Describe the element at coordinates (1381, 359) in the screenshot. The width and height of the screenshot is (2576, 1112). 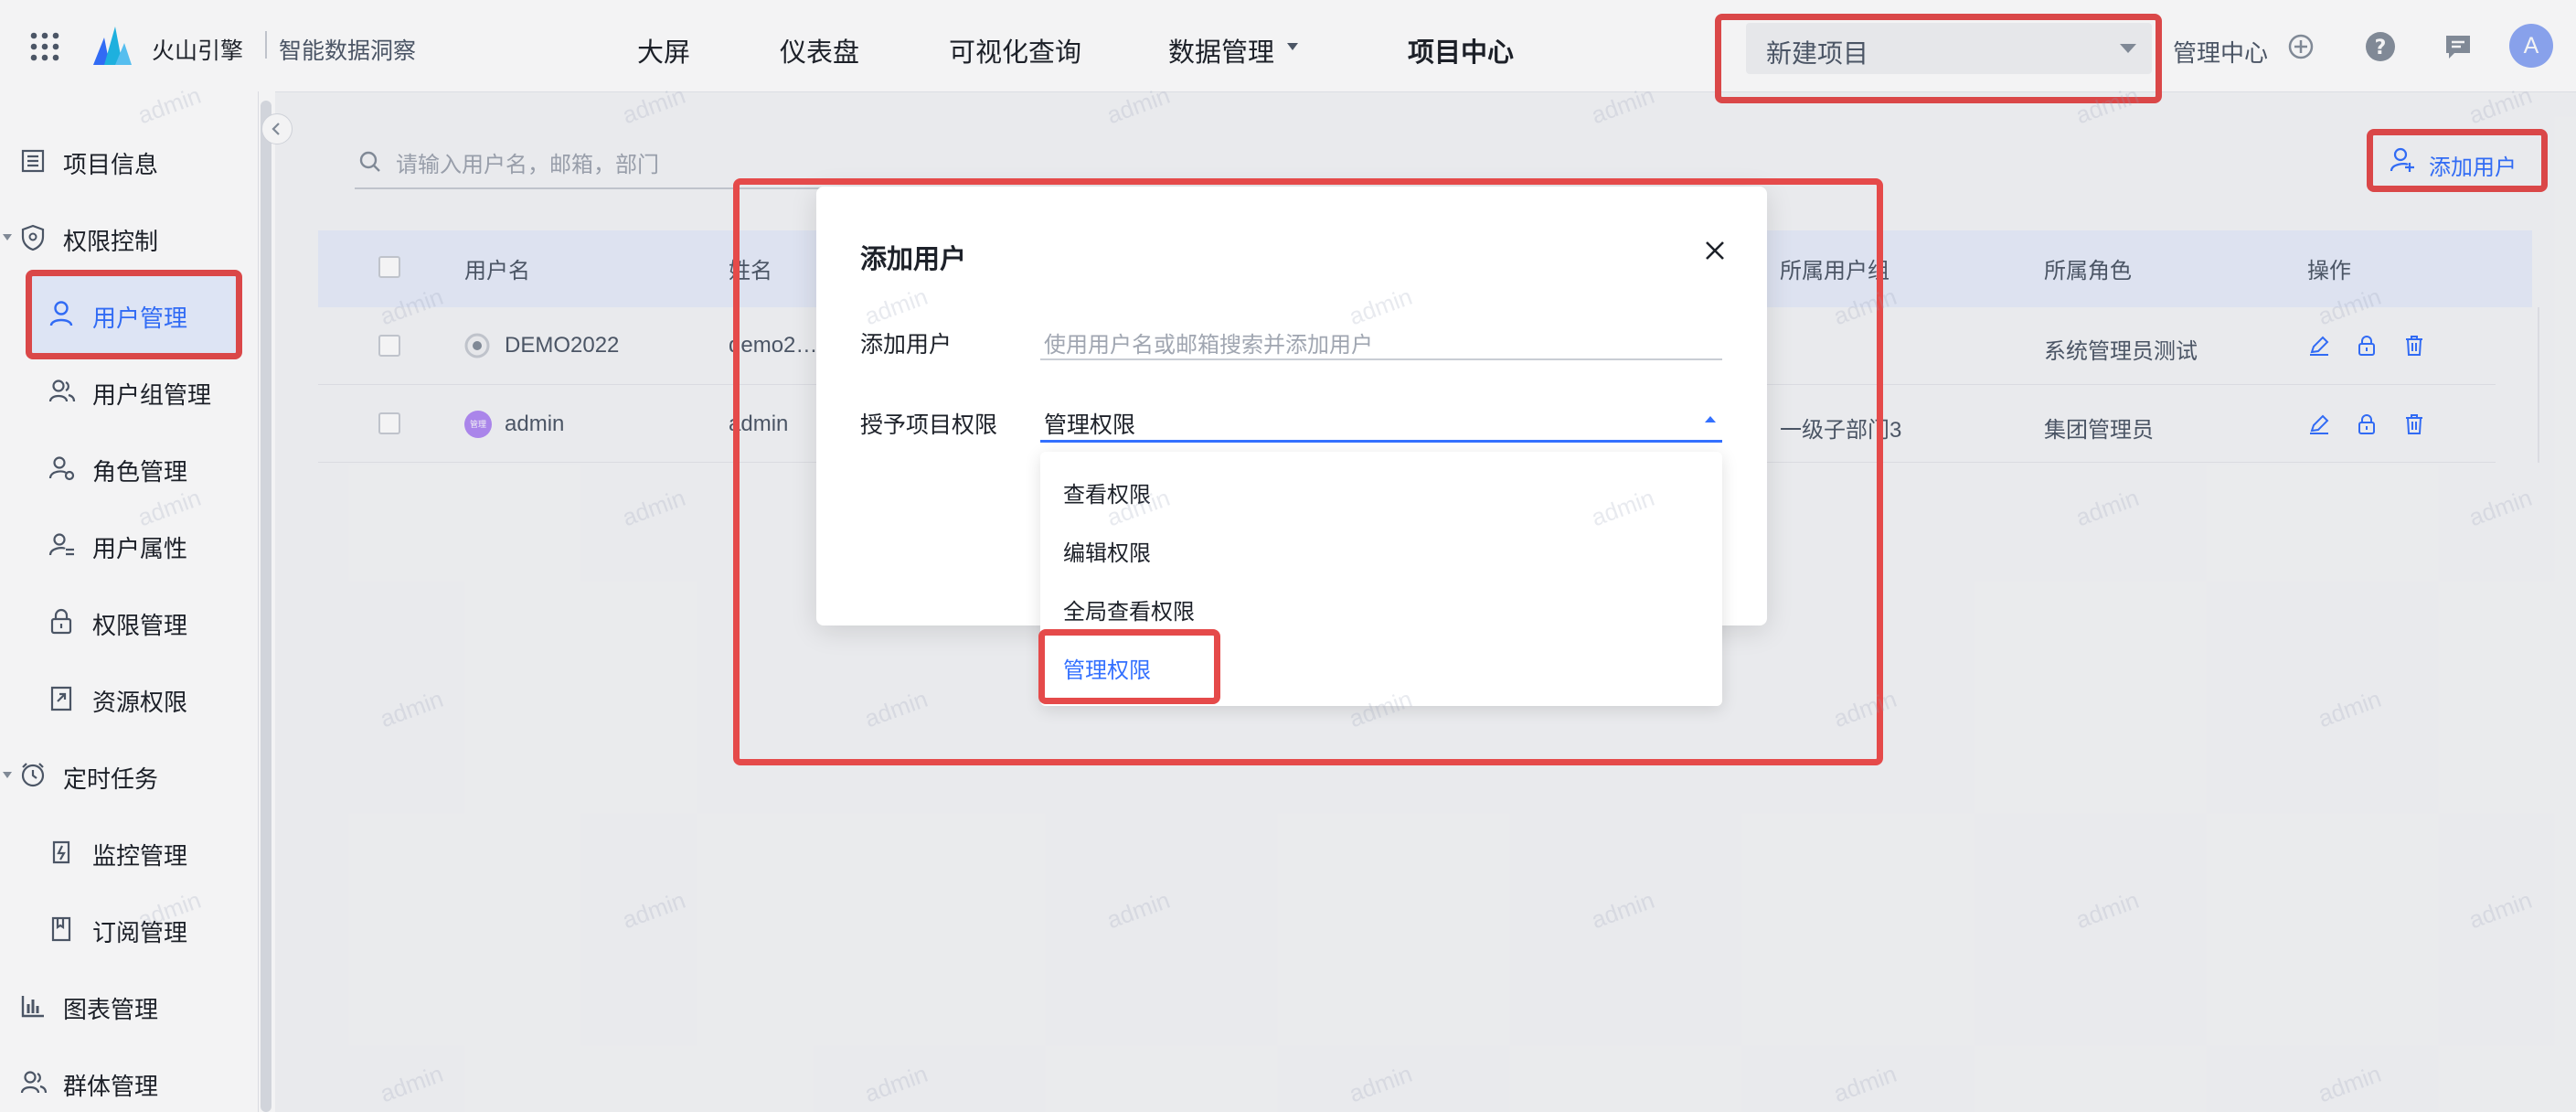
I see `add-user-input-underline` at that location.